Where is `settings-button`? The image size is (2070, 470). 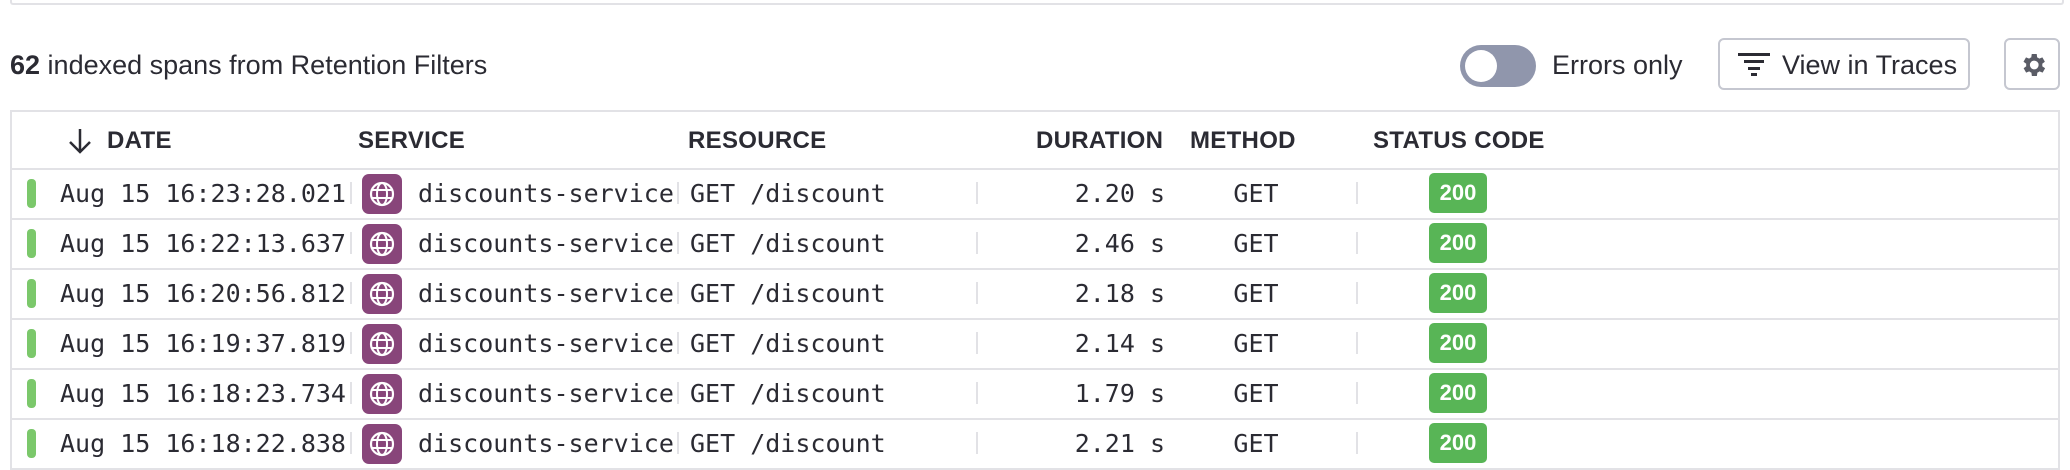 settings-button is located at coordinates (2032, 64).